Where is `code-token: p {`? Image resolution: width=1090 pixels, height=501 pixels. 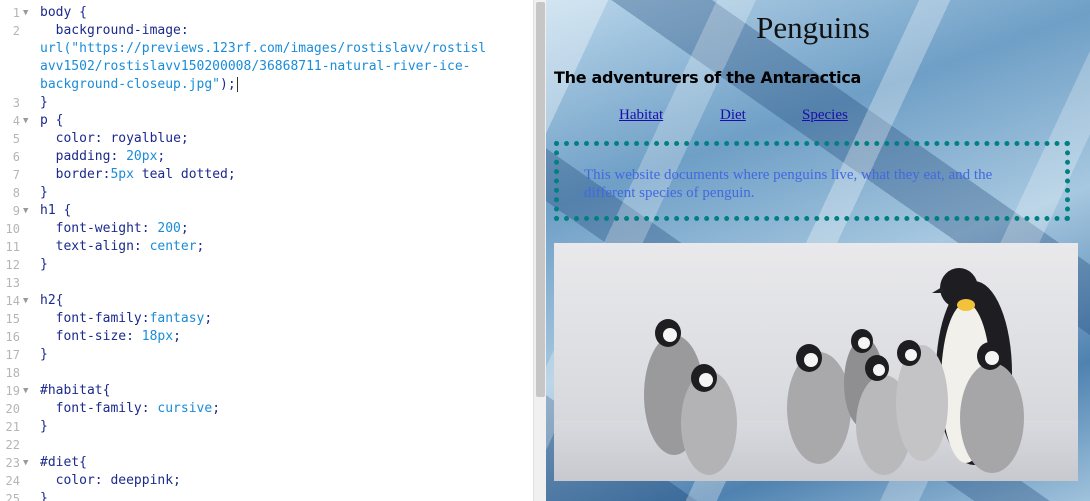 code-token: p { is located at coordinates (52, 120).